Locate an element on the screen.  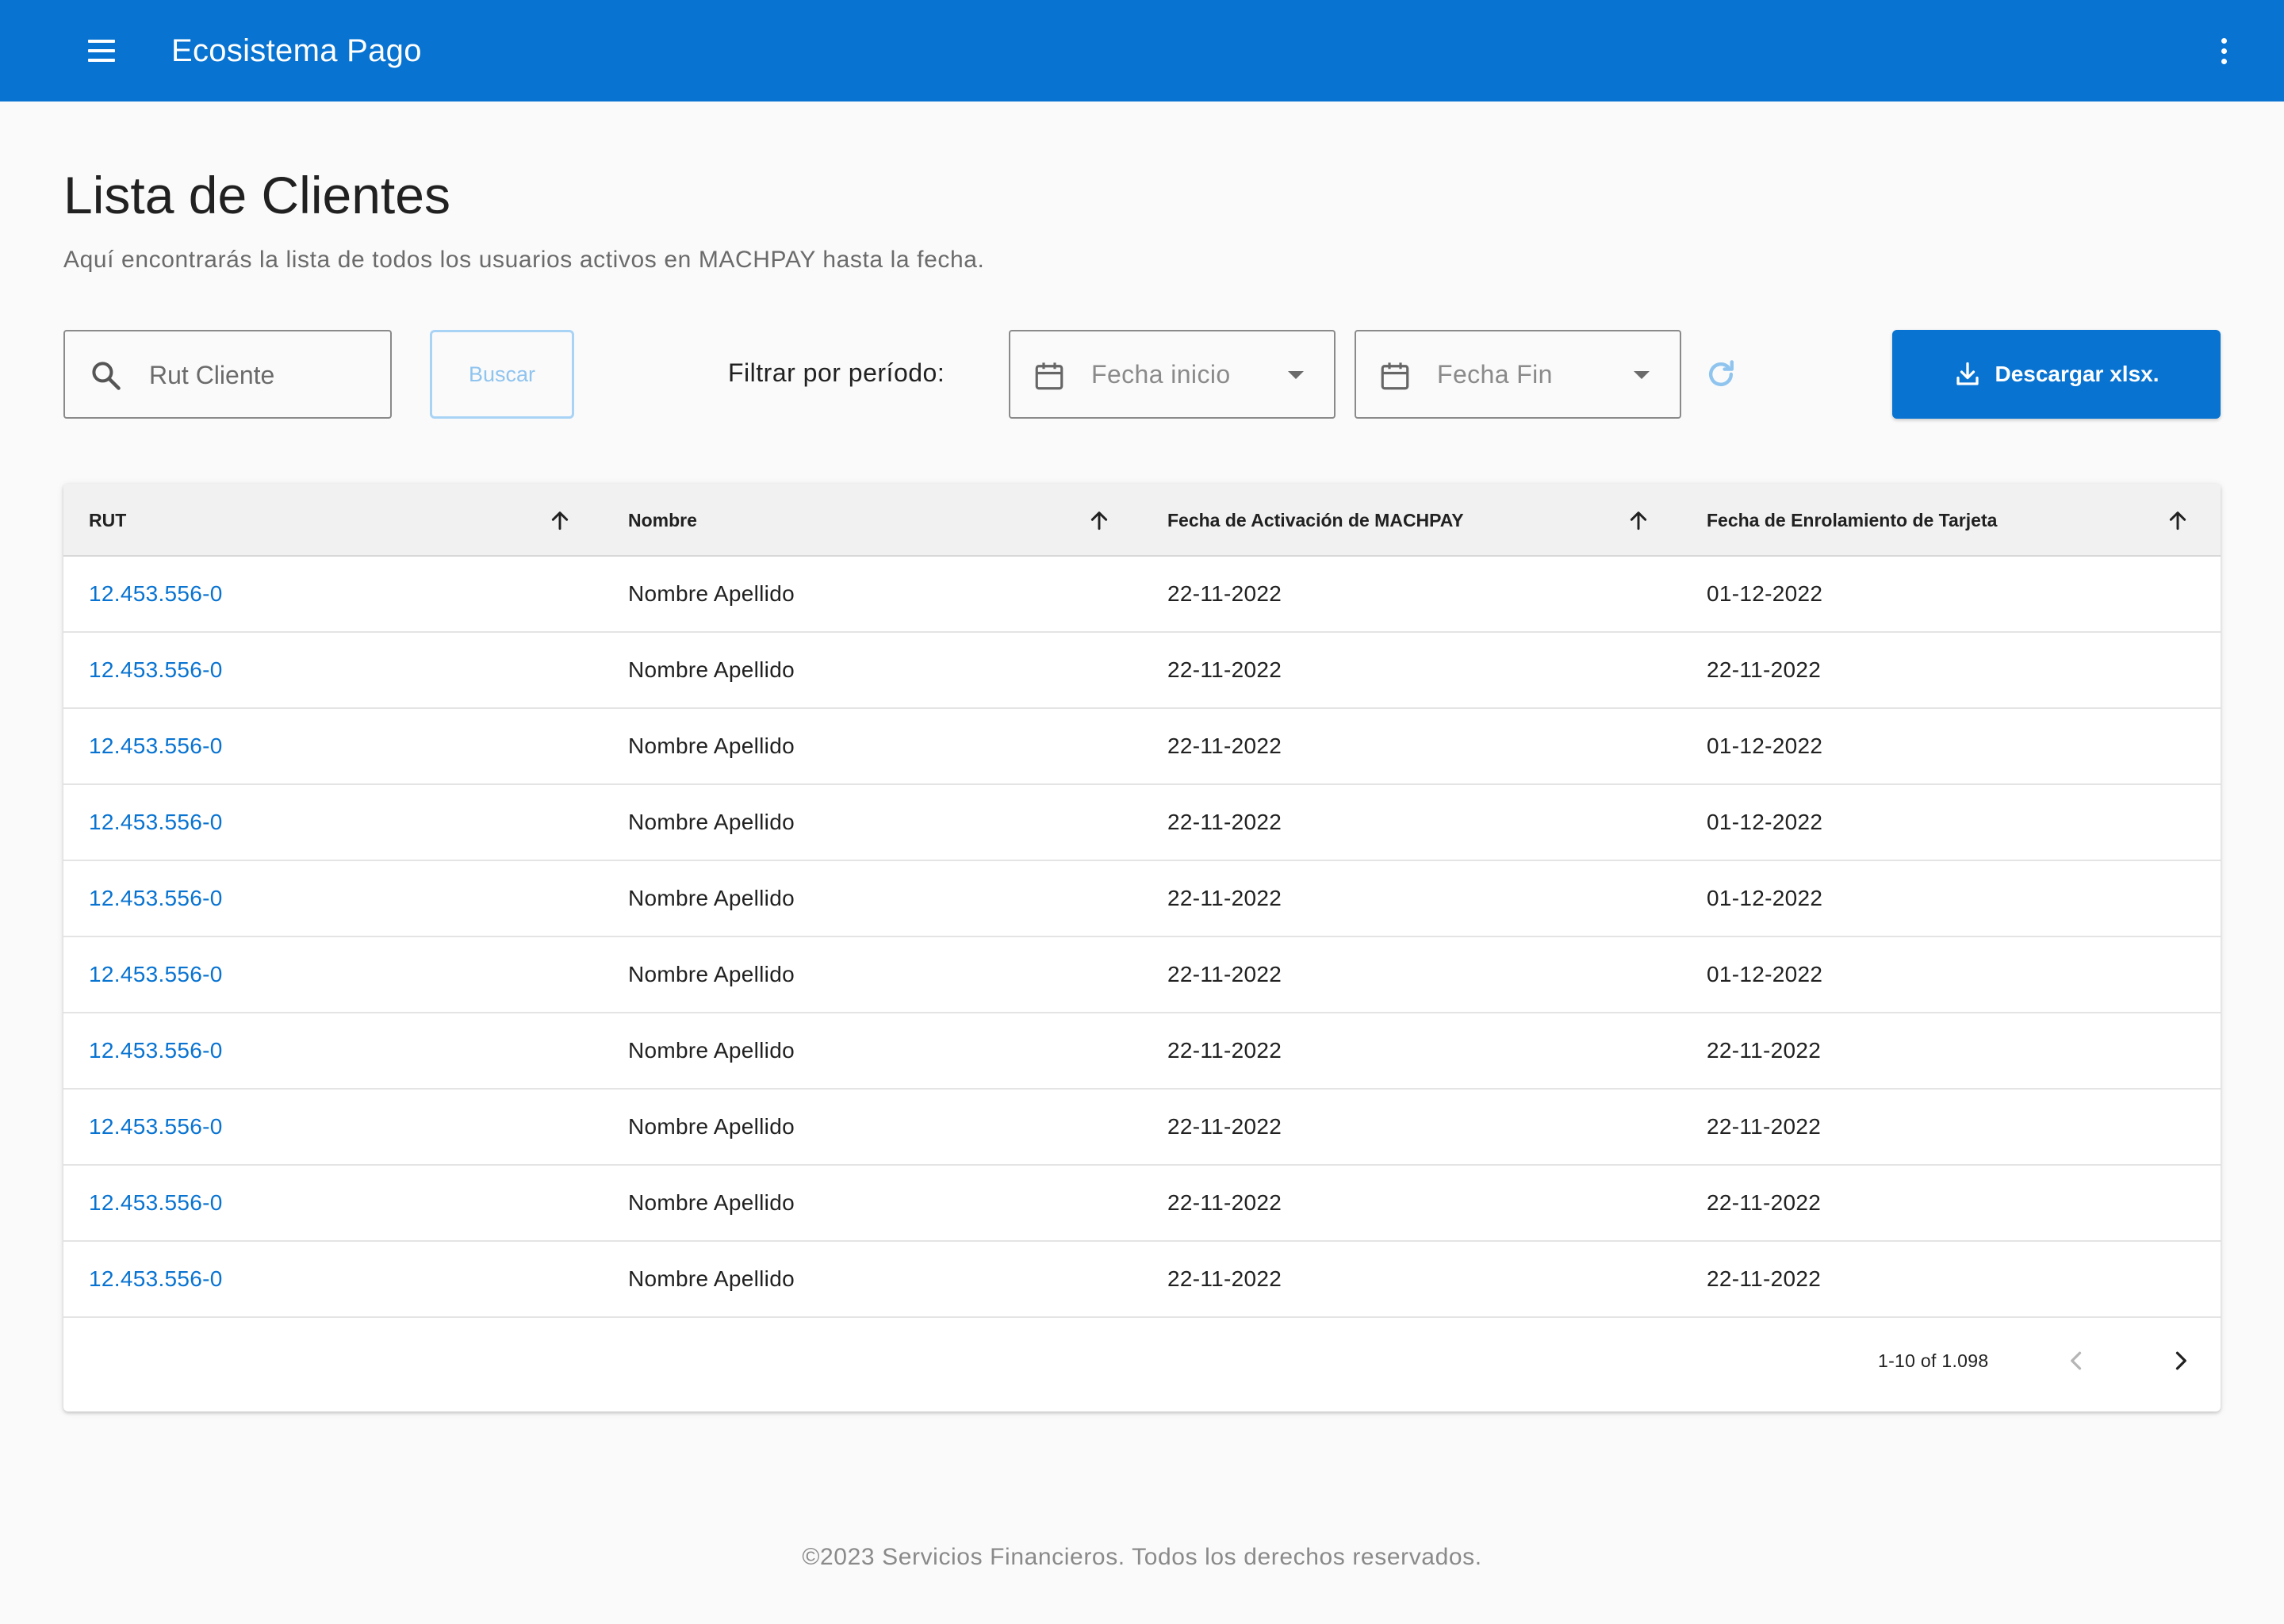
download-xlsx-button: Descargar xlsx. is located at coordinates (2056, 374).